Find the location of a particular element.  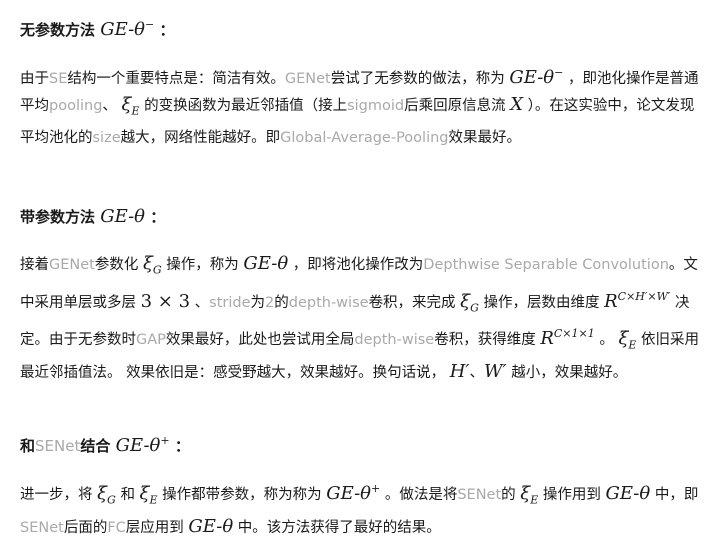

section-heading-parameterized: 带参数方法 GE-θ ： is located at coordinates (361, 217).